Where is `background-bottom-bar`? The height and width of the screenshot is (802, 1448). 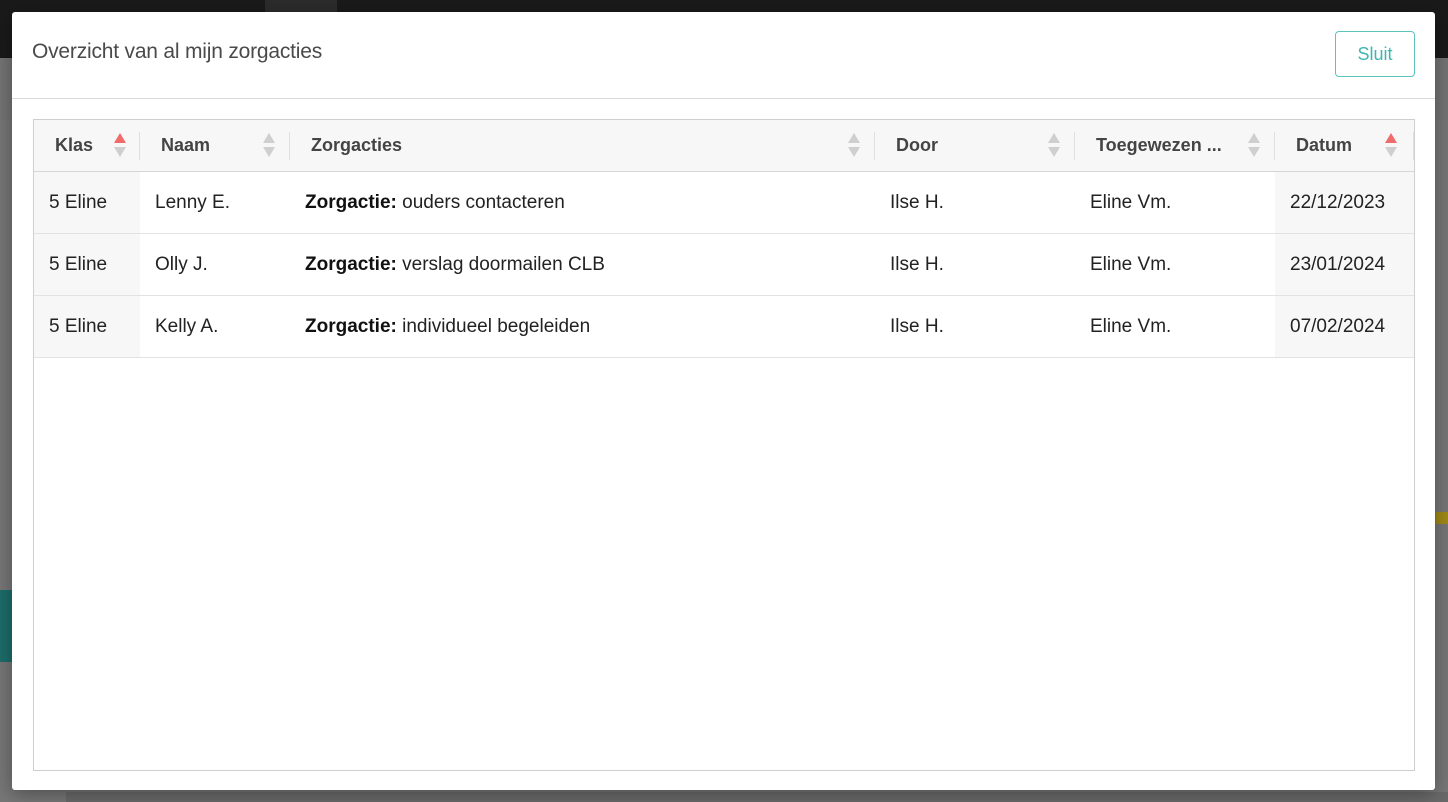
background-bottom-bar is located at coordinates (757, 797).